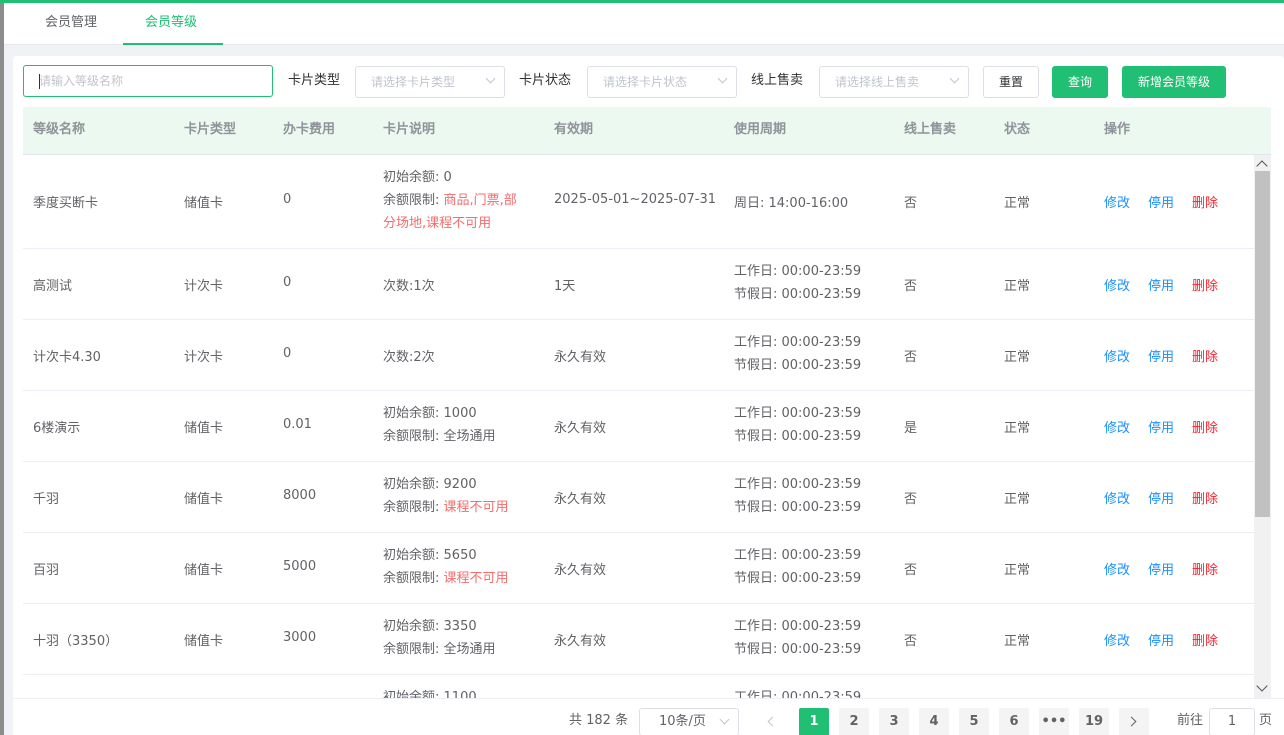 Image resolution: width=1284 pixels, height=735 pixels. What do you see at coordinates (1017, 129) in the screenshot?
I see `header-status: 状态` at bounding box center [1017, 129].